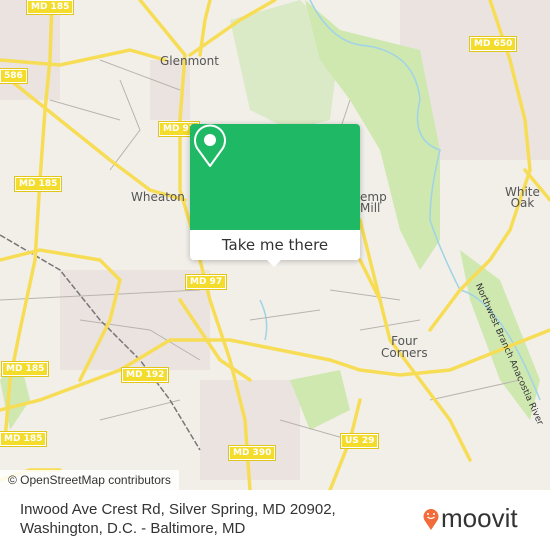  Describe the element at coordinates (263, 320) in the screenshot. I see `stream` at that location.